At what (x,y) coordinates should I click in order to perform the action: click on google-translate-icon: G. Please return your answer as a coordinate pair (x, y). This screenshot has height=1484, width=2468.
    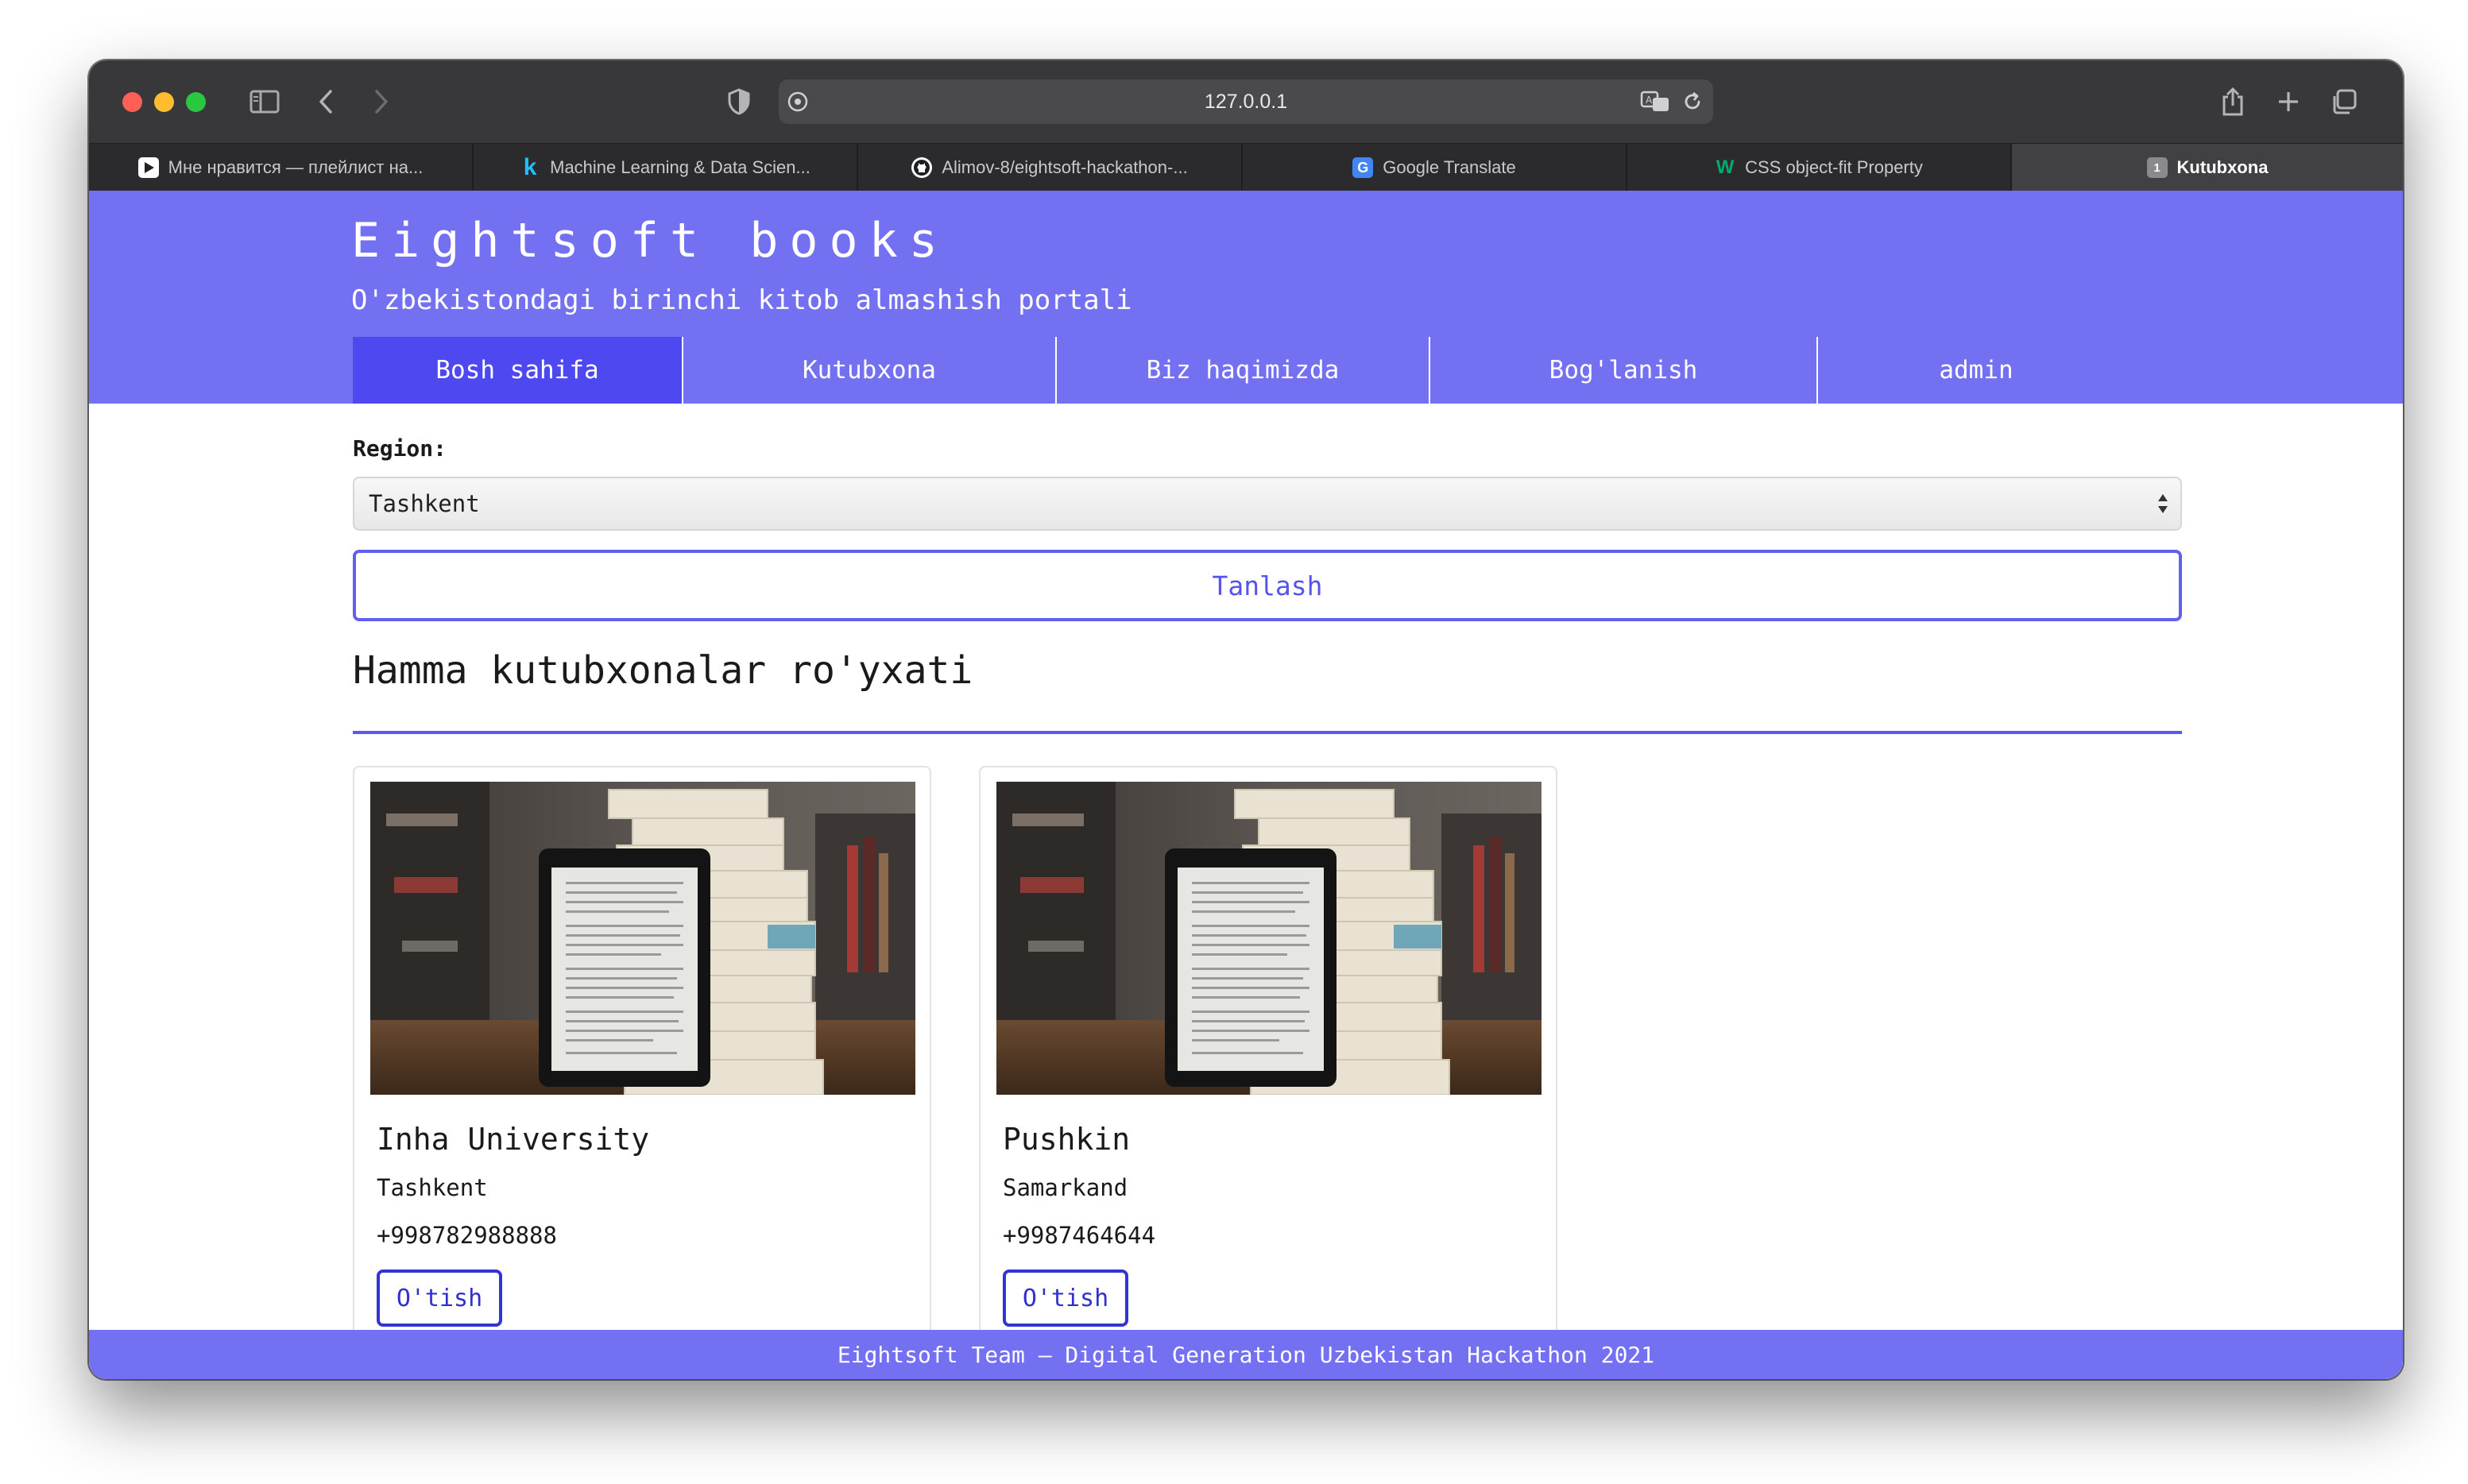
    Looking at the image, I should click on (1363, 167).